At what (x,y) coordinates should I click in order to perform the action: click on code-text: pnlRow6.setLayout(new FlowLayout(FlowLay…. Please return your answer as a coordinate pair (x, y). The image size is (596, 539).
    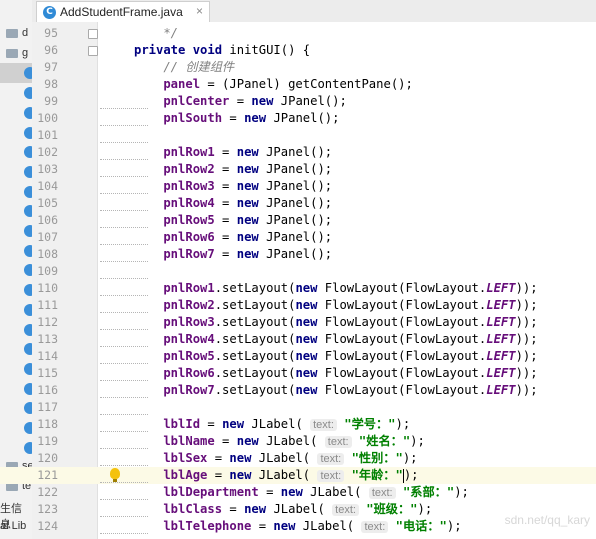
    Looking at the image, I should click on (335, 373).